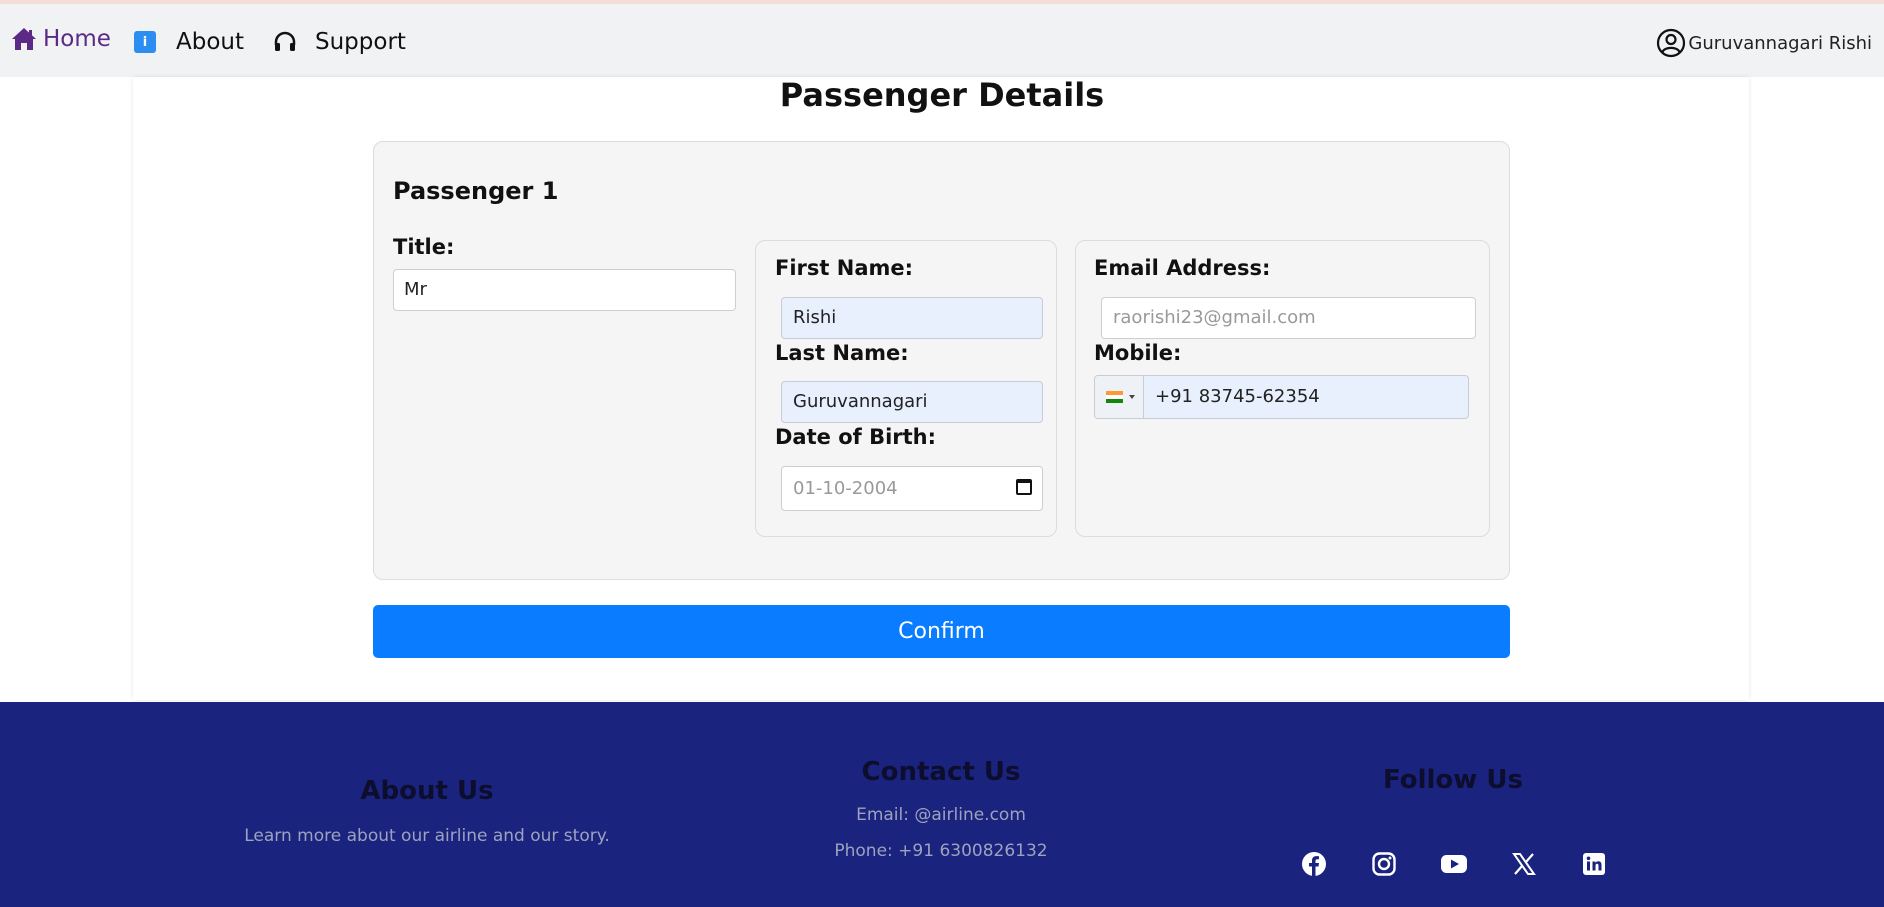 The image size is (1884, 907). Describe the element at coordinates (1314, 864) in the screenshot. I see `facebook-icon` at that location.